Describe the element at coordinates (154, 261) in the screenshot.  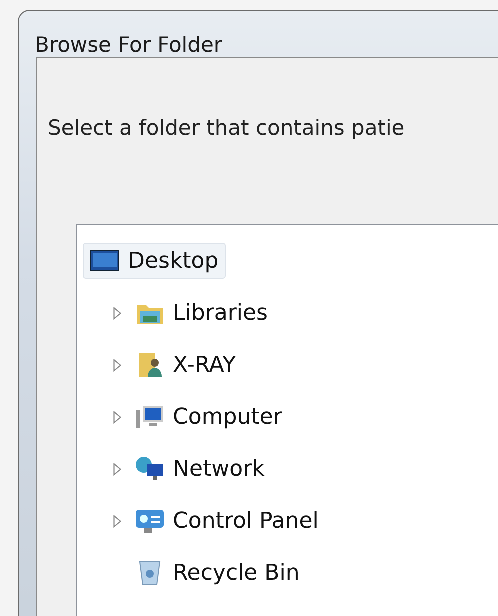
I see `tree-item: Desktop` at that location.